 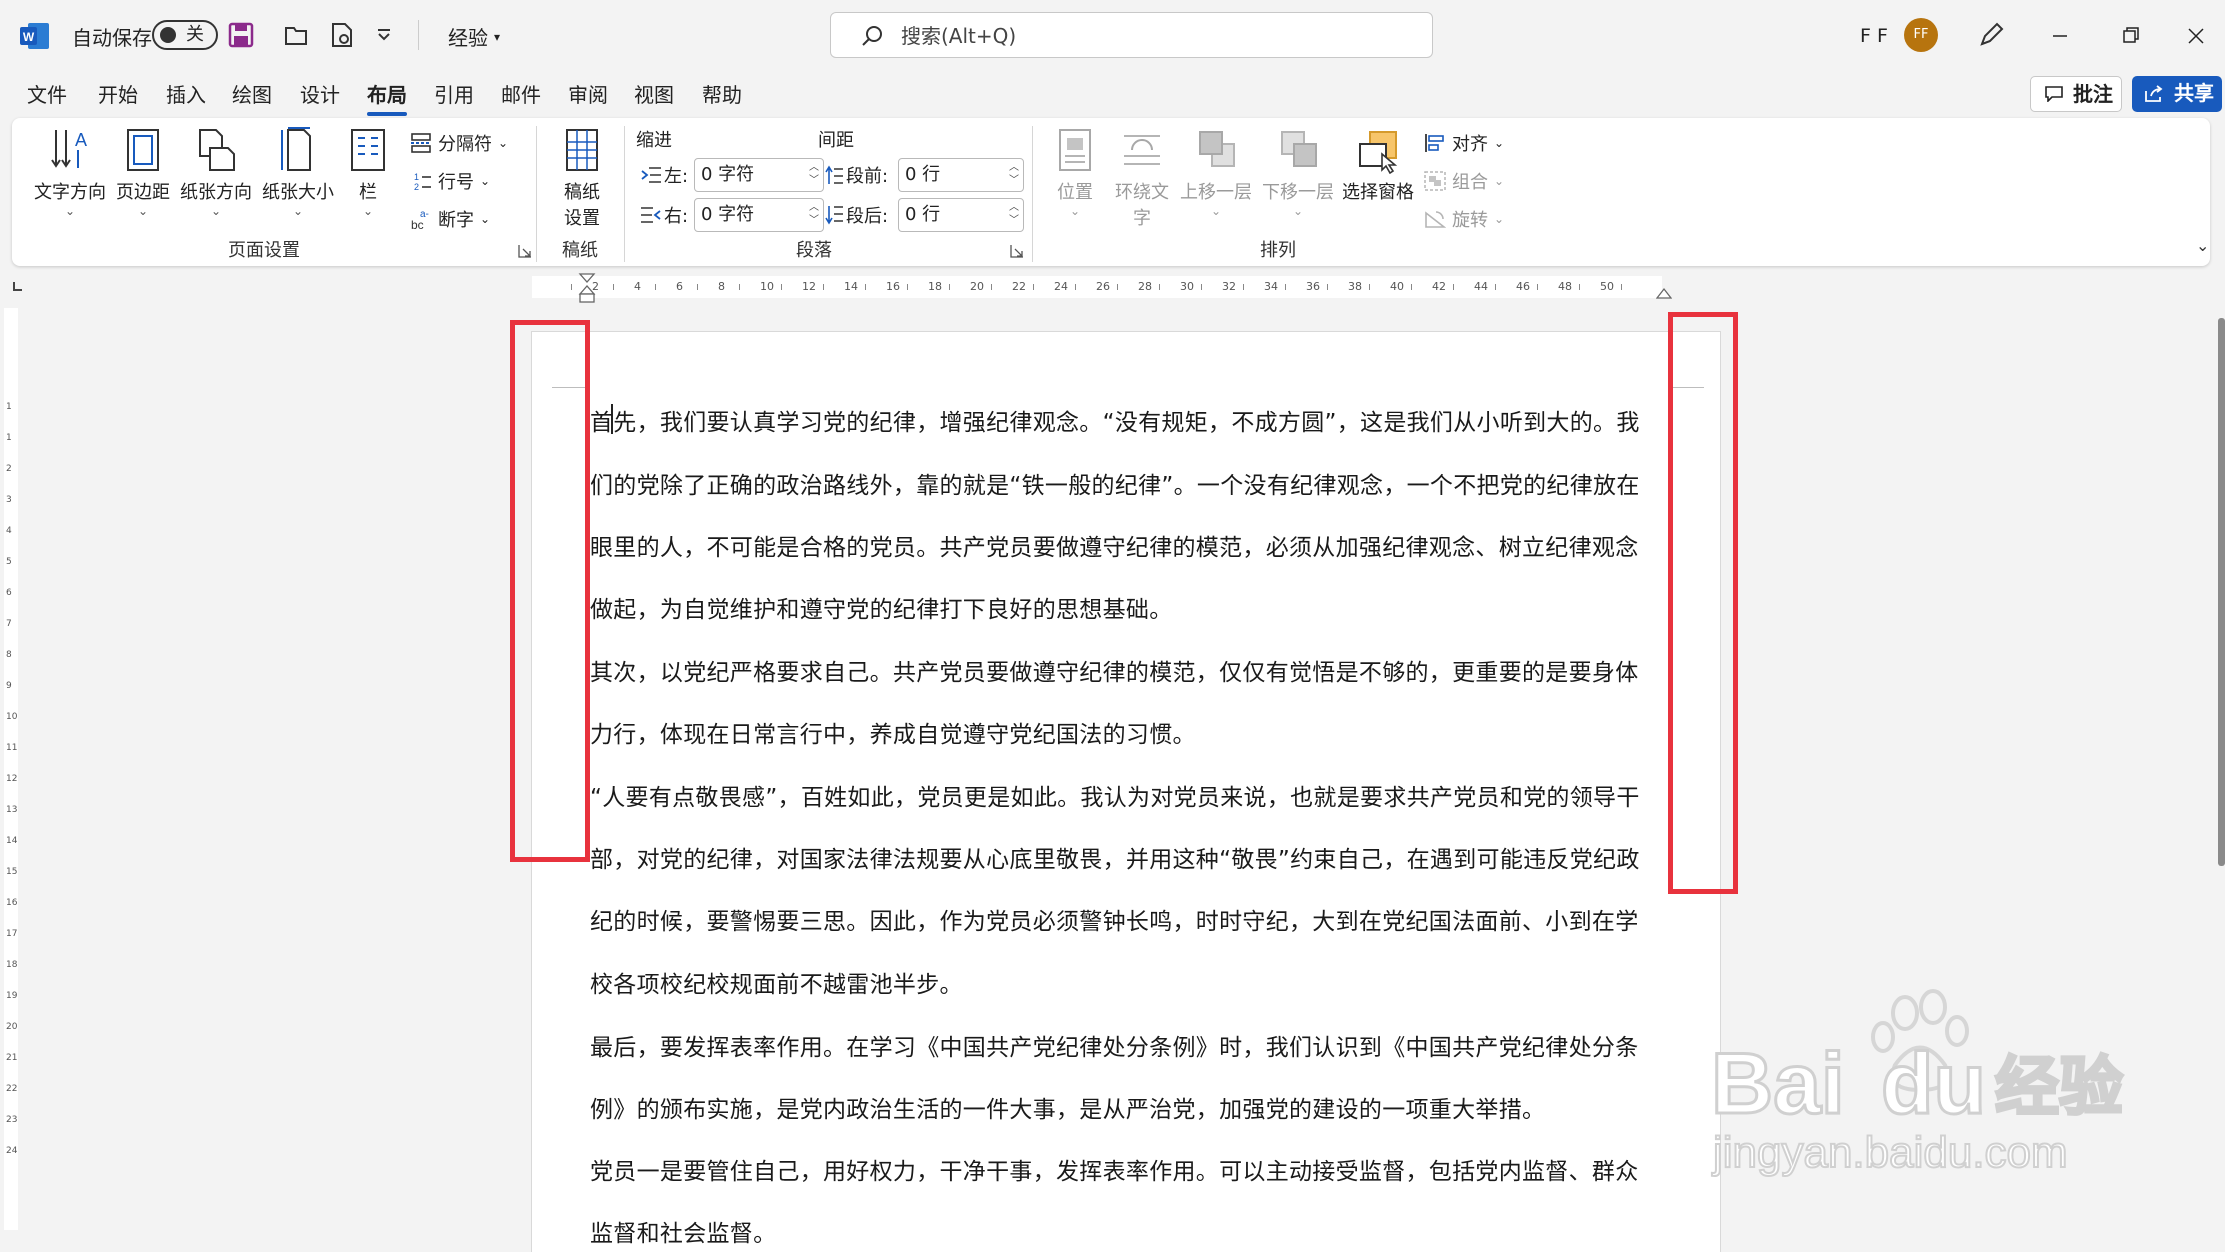 What do you see at coordinates (1217, 149) in the screenshot?
I see `bring-forward-icon` at bounding box center [1217, 149].